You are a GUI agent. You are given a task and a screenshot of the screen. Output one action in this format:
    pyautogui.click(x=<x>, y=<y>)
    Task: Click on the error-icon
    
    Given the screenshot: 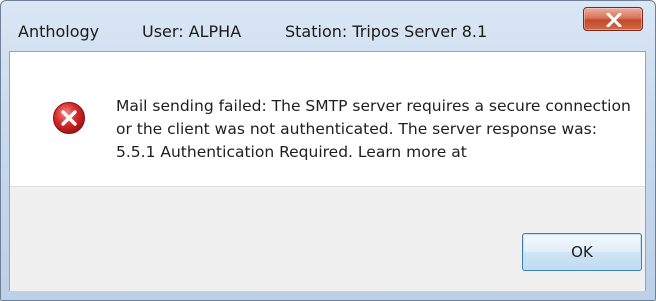 What is the action you would take?
    pyautogui.click(x=69, y=118)
    